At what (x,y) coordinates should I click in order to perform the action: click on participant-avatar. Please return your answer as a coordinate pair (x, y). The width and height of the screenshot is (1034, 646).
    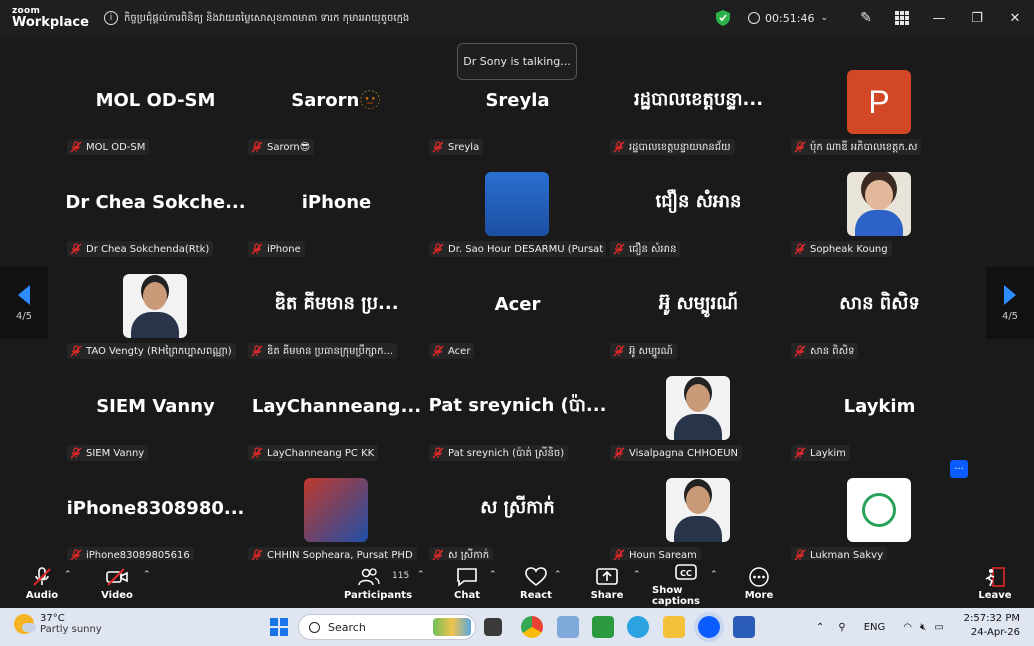
    Looking at the image, I should click on (698, 510).